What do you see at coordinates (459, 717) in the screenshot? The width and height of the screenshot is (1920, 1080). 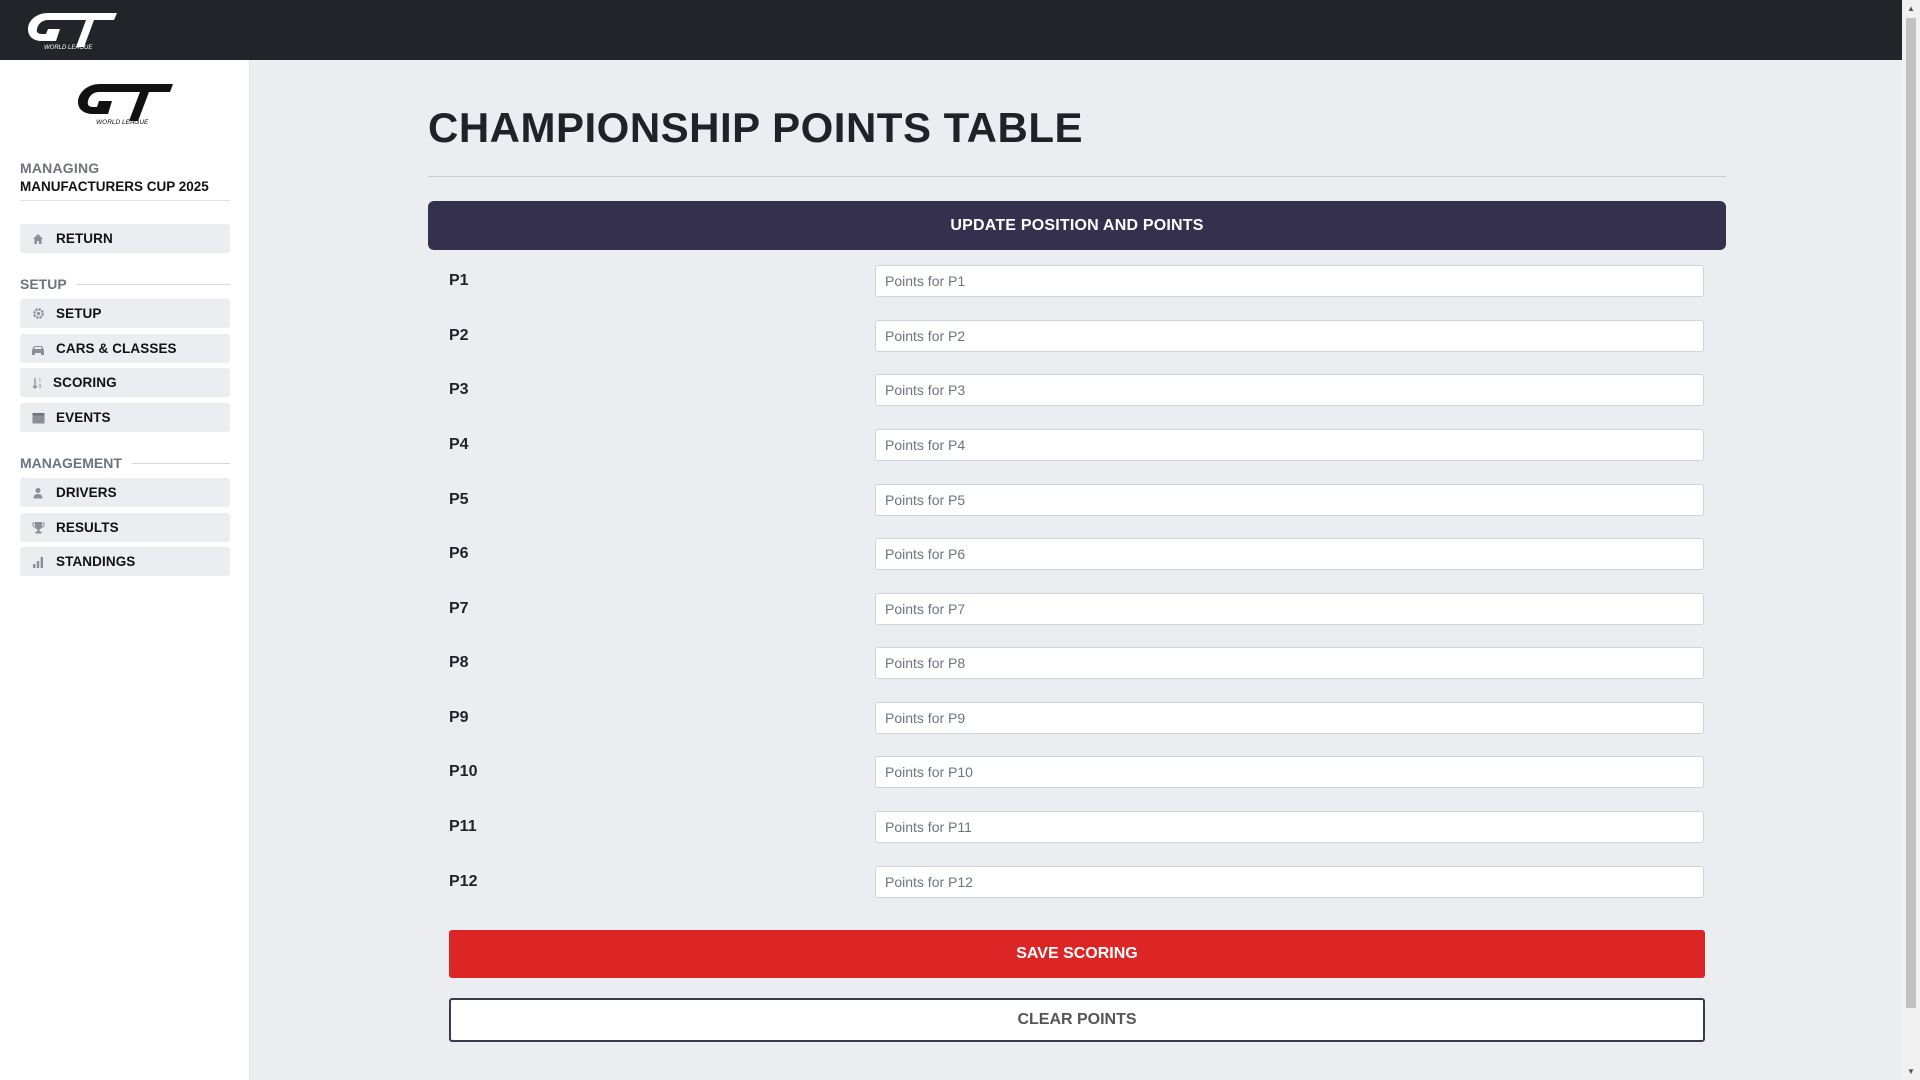 I see `position-label: P9` at bounding box center [459, 717].